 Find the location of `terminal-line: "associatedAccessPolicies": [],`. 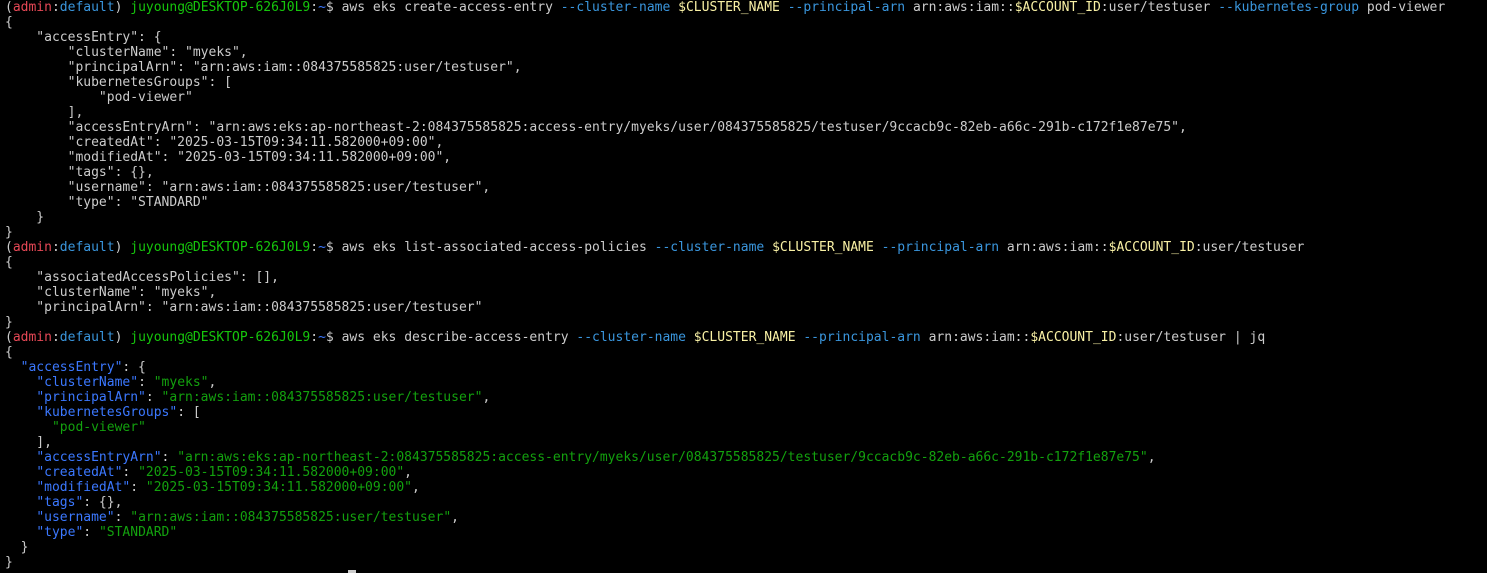

terminal-line: "associatedAccessPolicies": [], is located at coordinates (725, 277).